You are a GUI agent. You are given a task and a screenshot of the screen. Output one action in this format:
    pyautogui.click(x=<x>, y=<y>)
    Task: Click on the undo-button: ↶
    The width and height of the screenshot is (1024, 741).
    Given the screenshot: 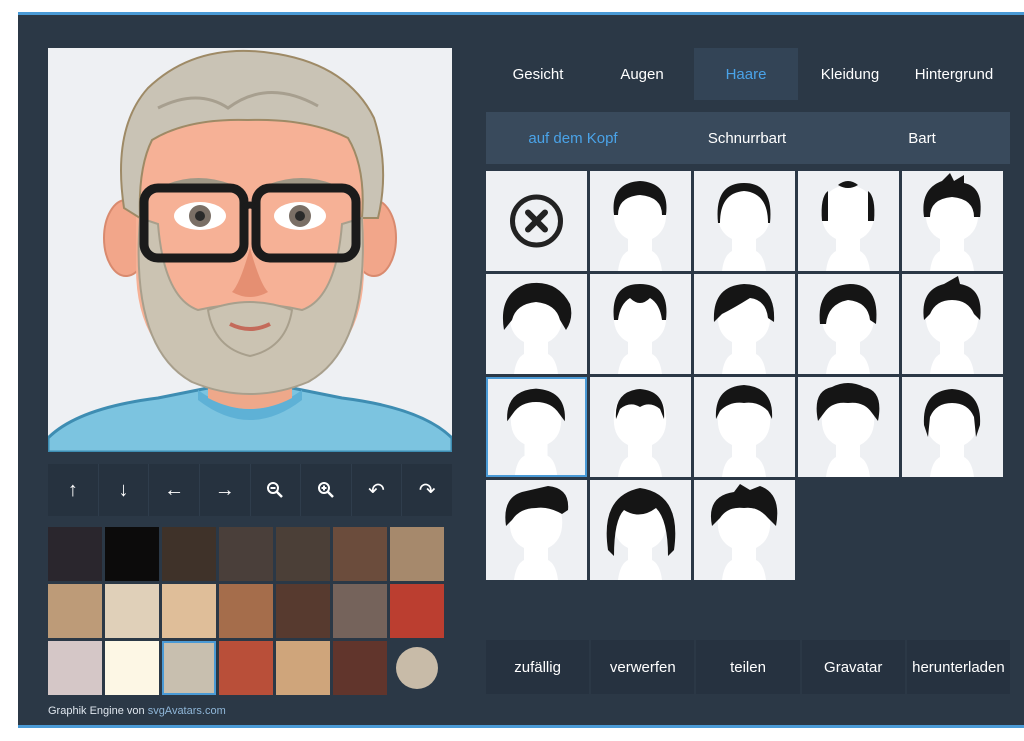 What is the action you would take?
    pyautogui.click(x=377, y=490)
    